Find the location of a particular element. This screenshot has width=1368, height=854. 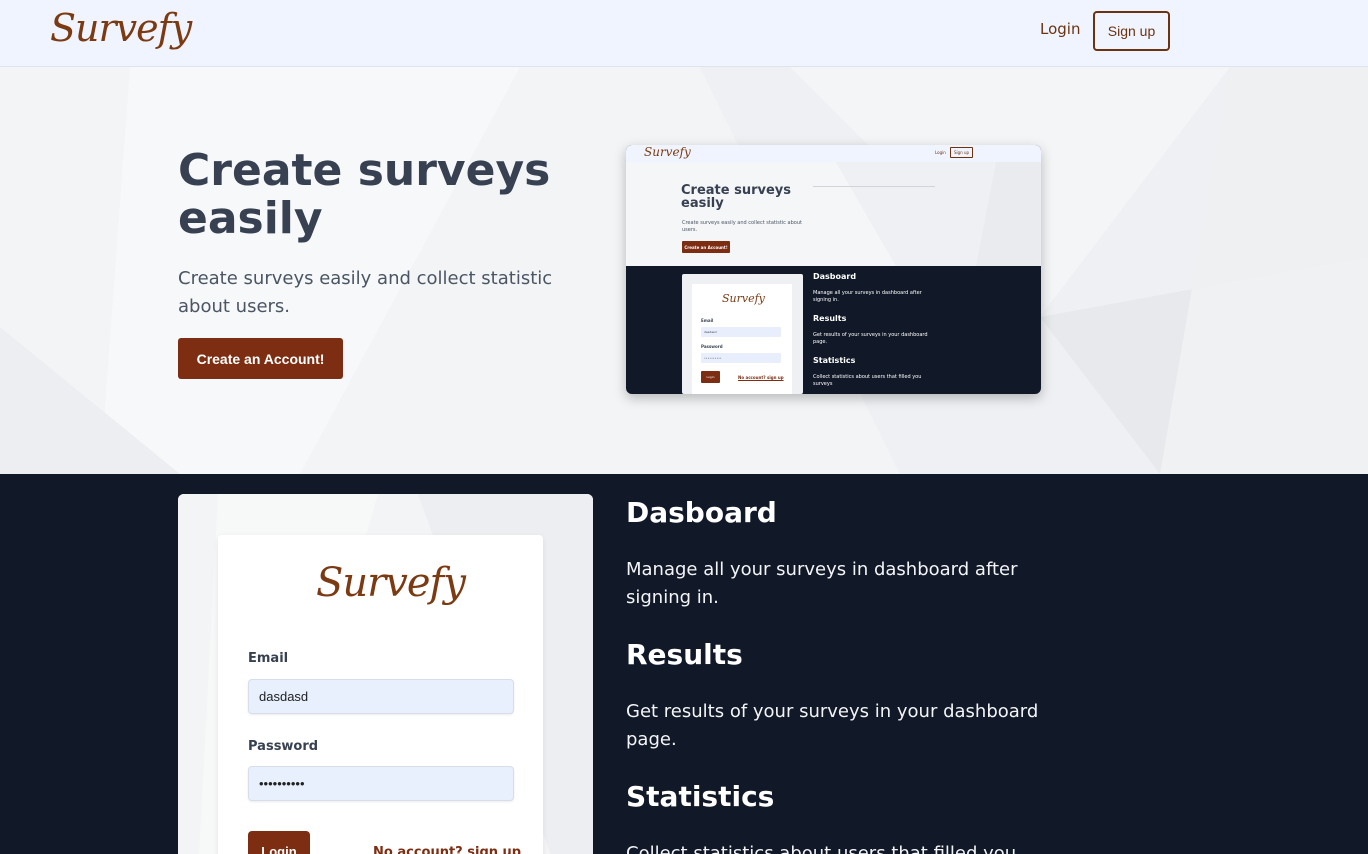

preview-navbar: Survefy Login Sign up is located at coordinates (833, 153).